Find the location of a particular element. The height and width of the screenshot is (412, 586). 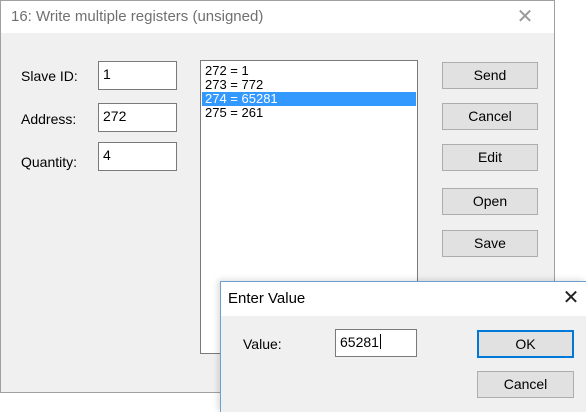

enter-value-title-bar: Enter Value ✕ is located at coordinates (403, 299).